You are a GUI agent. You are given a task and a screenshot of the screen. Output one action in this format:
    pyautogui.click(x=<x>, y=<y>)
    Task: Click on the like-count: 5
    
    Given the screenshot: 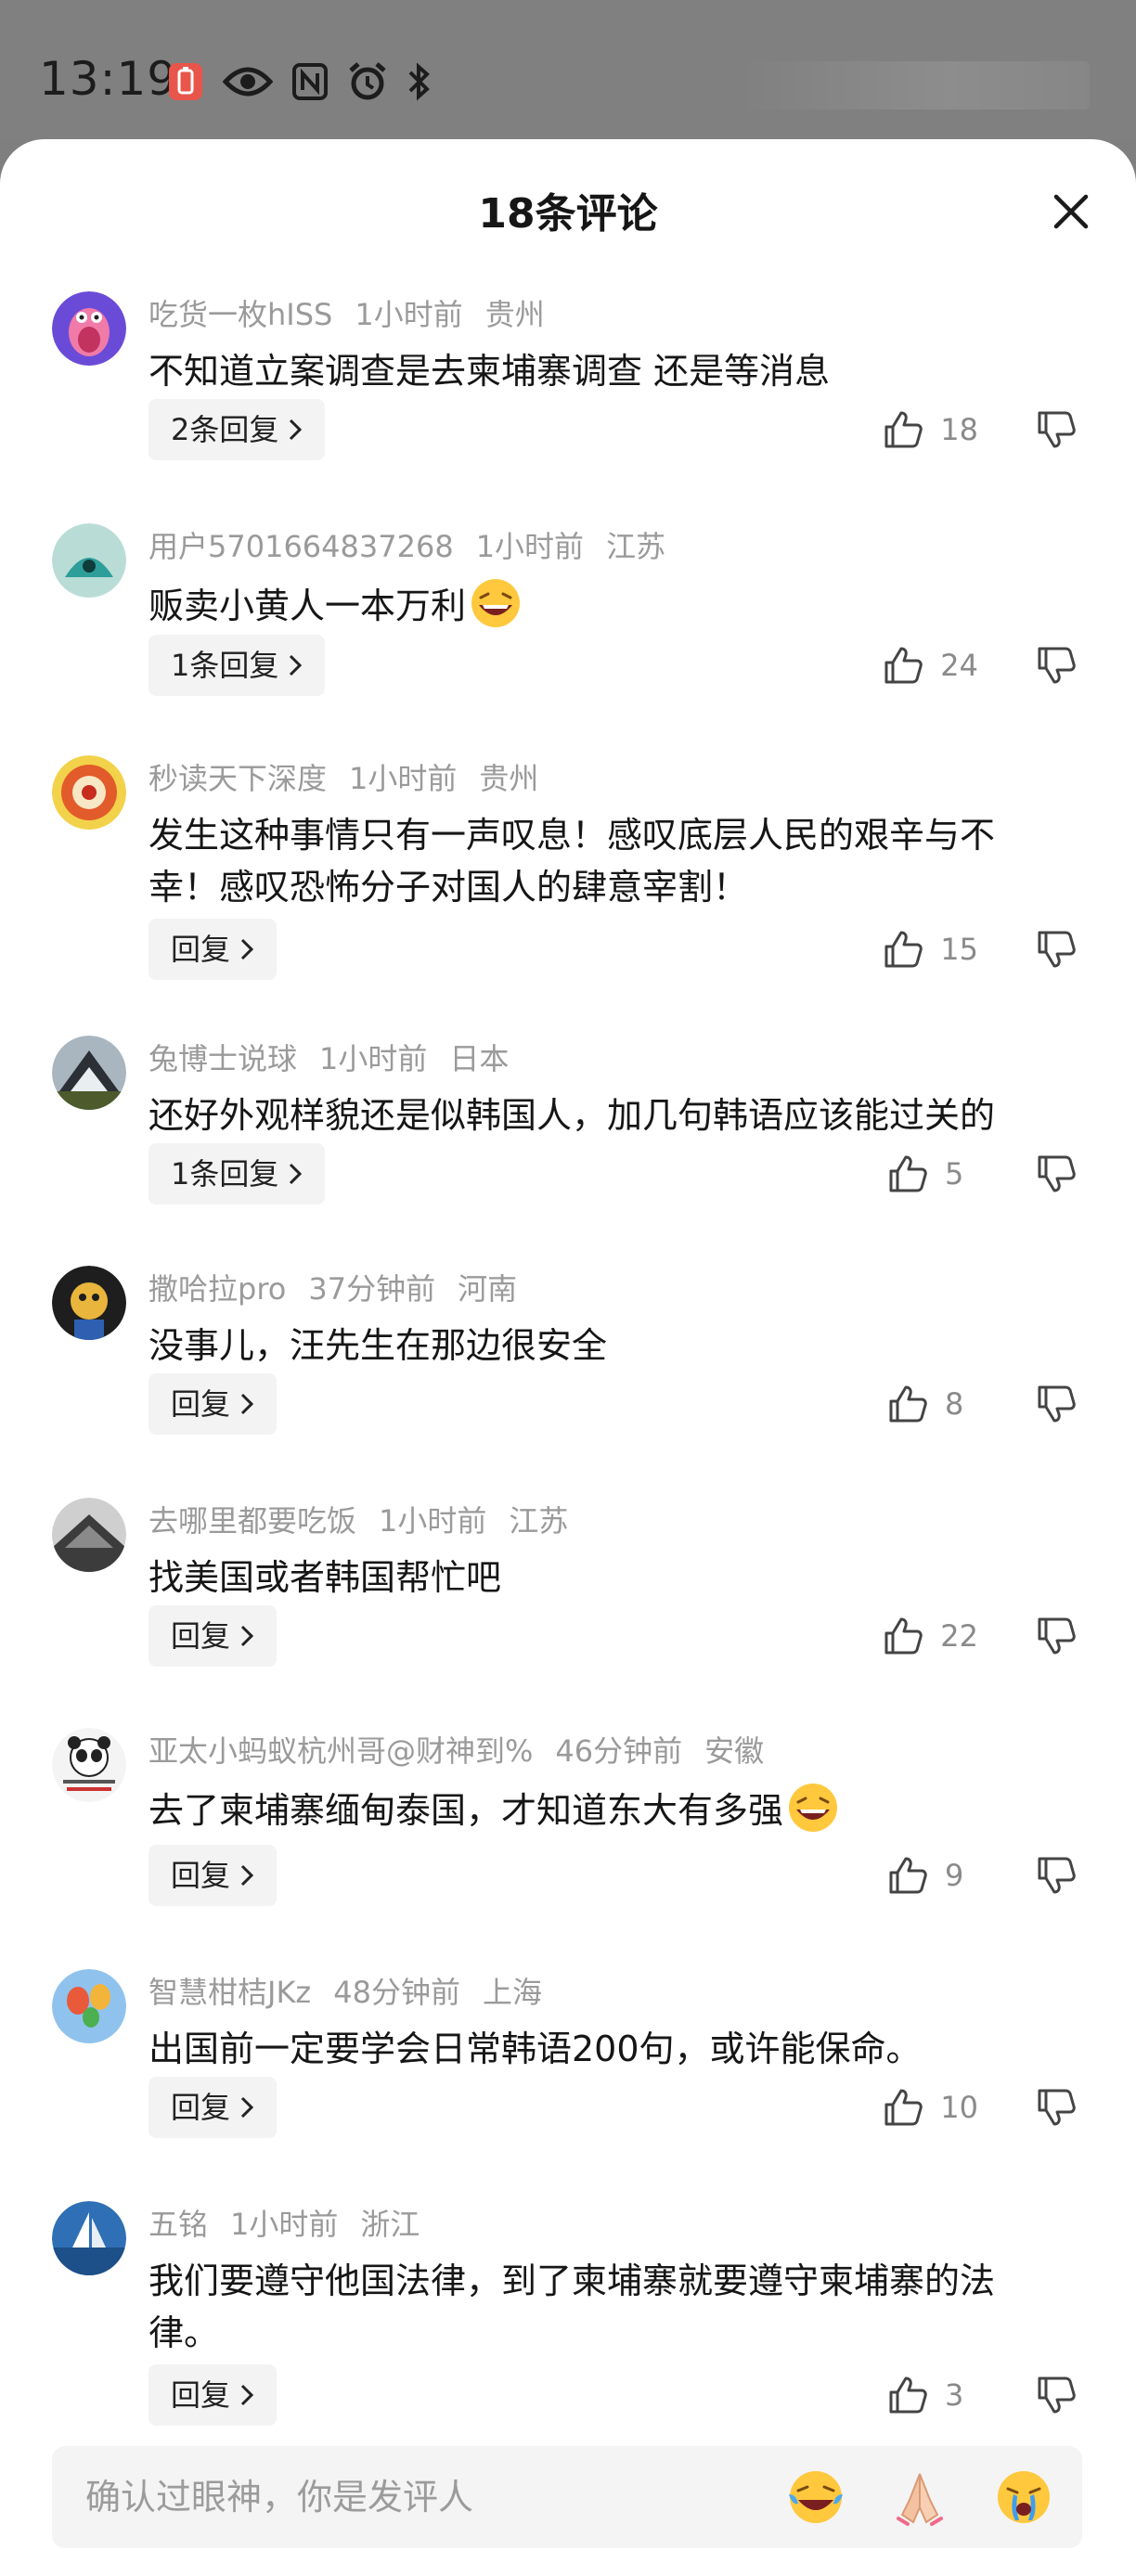 What is the action you would take?
    pyautogui.click(x=954, y=1173)
    